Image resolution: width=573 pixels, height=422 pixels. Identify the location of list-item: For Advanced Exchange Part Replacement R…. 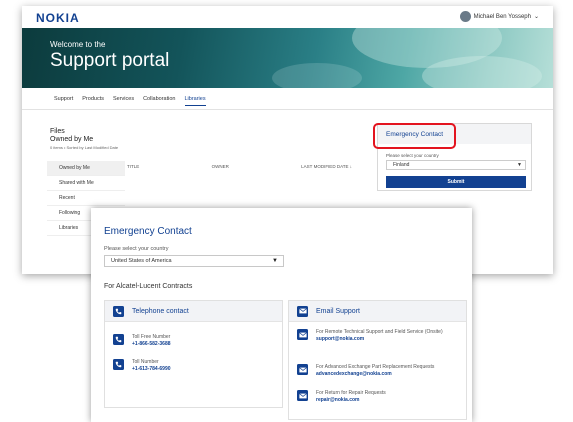
(381, 370).